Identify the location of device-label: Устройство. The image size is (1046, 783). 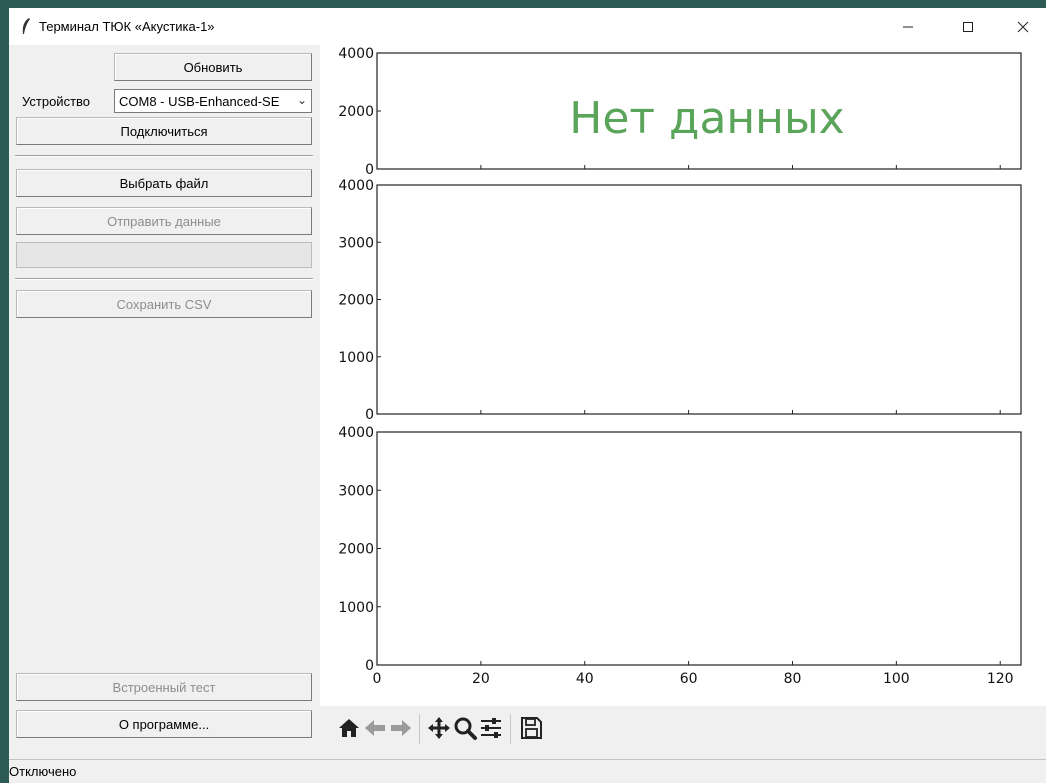
(56, 101).